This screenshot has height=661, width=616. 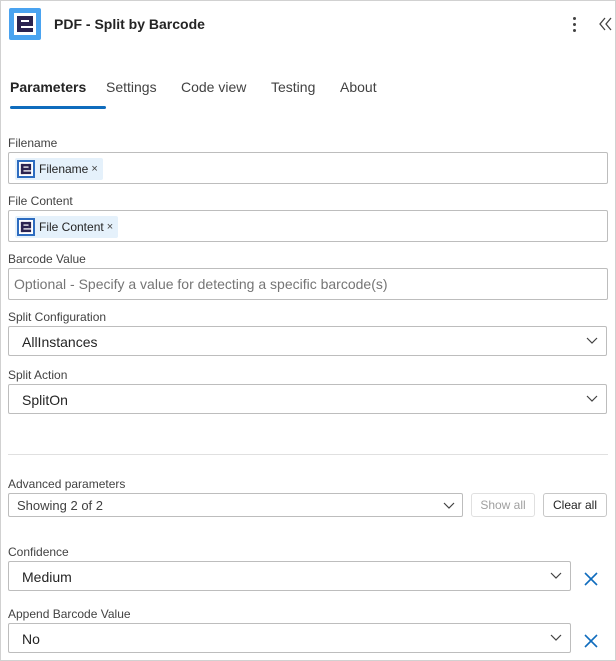 What do you see at coordinates (64, 169) in the screenshot?
I see `token-label: Filename` at bounding box center [64, 169].